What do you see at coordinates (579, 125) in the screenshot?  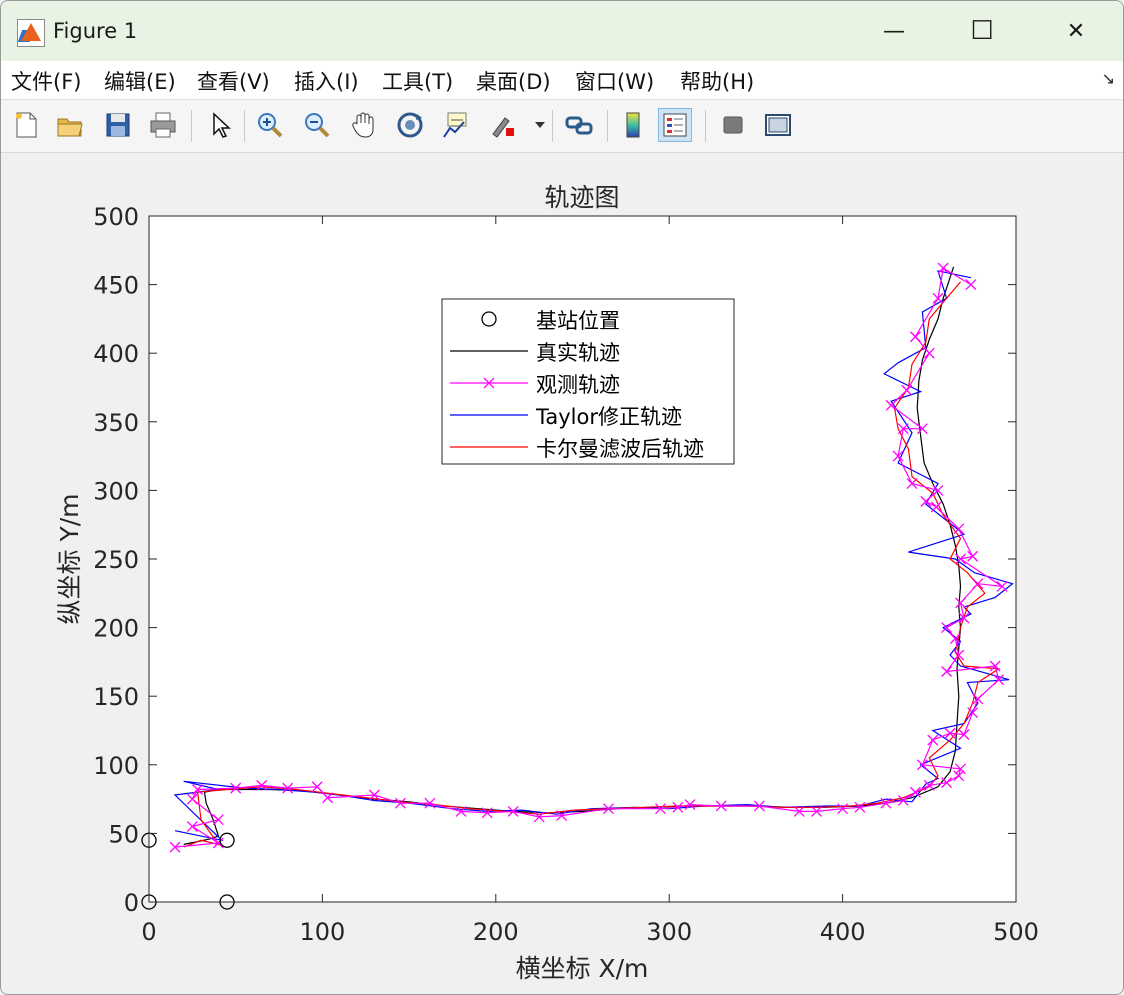 I see `link-plot-icon` at bounding box center [579, 125].